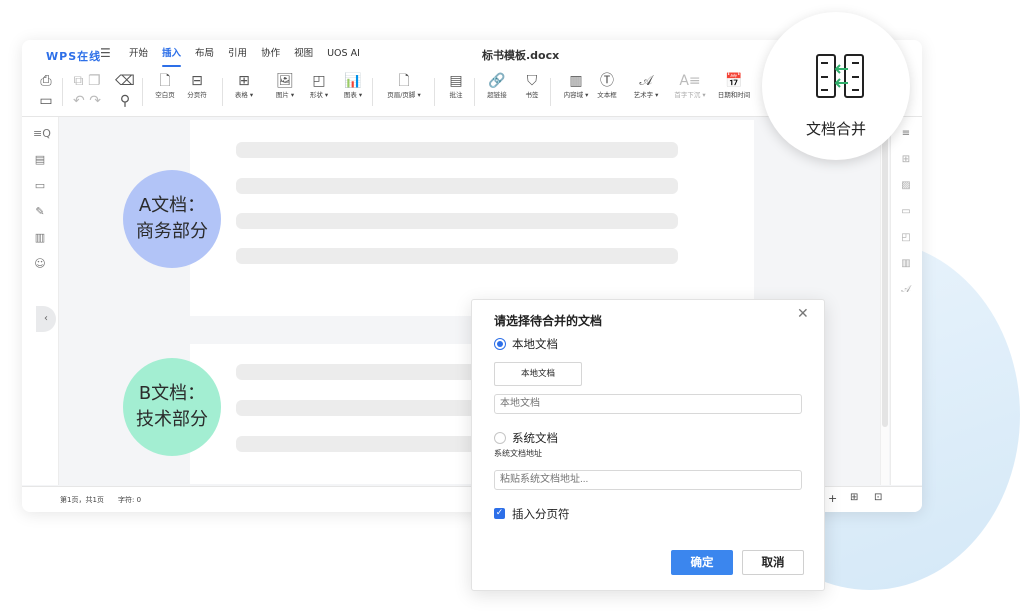 This screenshot has width=1024, height=614. Describe the element at coordinates (40, 238) in the screenshot. I see `document-icon: ▥` at that location.